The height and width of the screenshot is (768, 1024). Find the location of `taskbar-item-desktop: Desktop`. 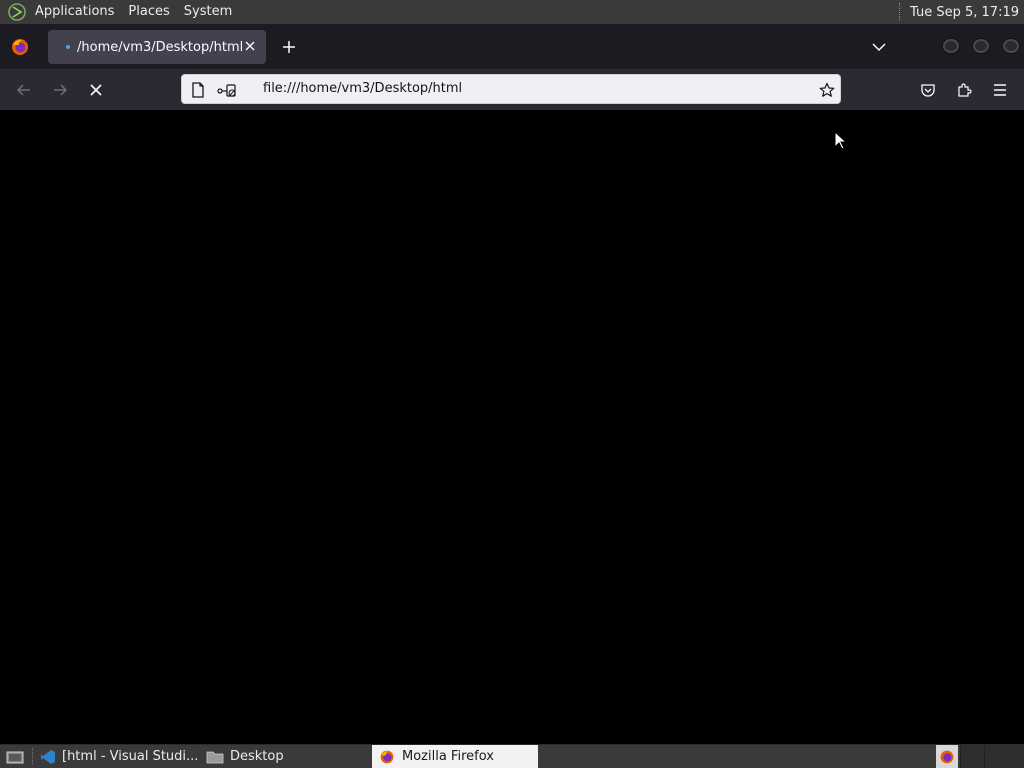

taskbar-item-desktop: Desktop is located at coordinates (283, 756).